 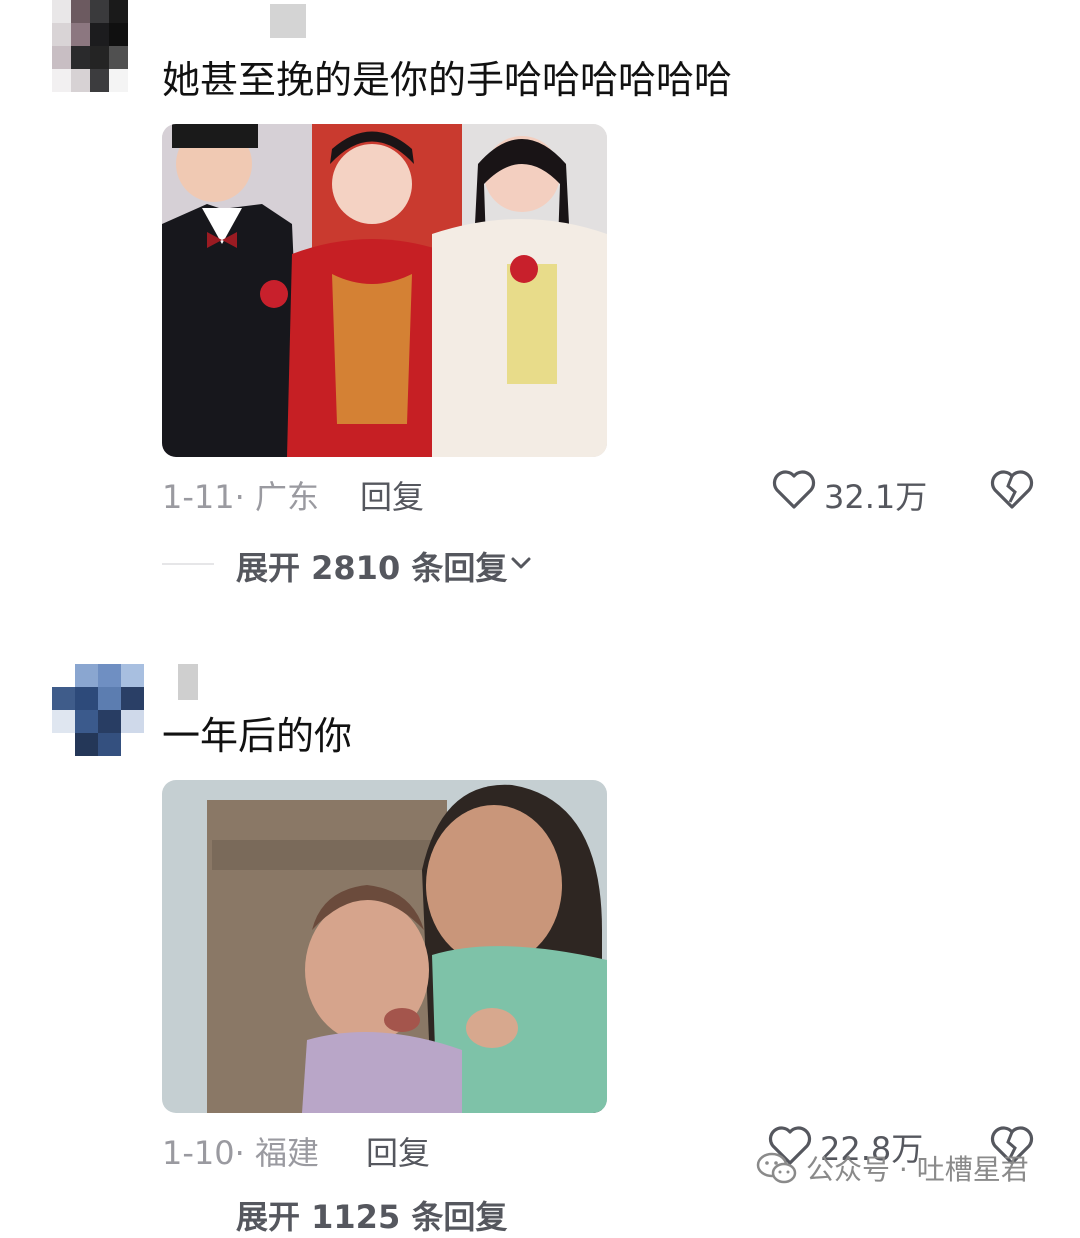 I want to click on comment-date-location: 1-11· 广东, so click(x=240, y=497).